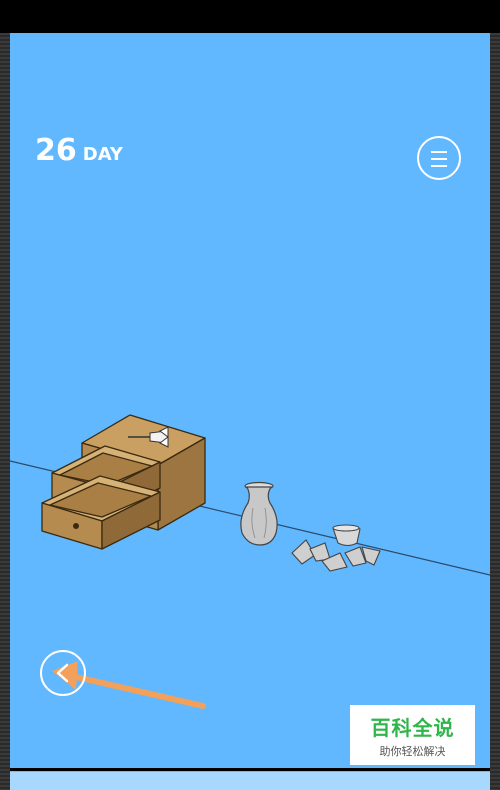 The width and height of the screenshot is (500, 790). Describe the element at coordinates (56, 150) in the screenshot. I see `day-number: 26` at that location.